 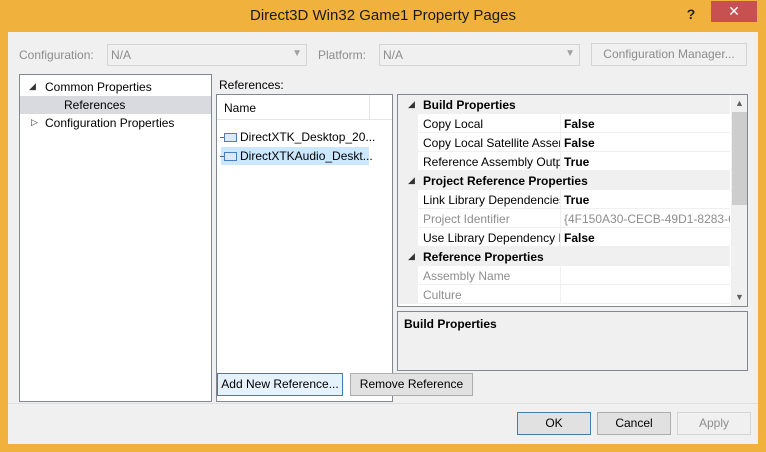 I want to click on scroll-down-icon: ▼, so click(x=739, y=297).